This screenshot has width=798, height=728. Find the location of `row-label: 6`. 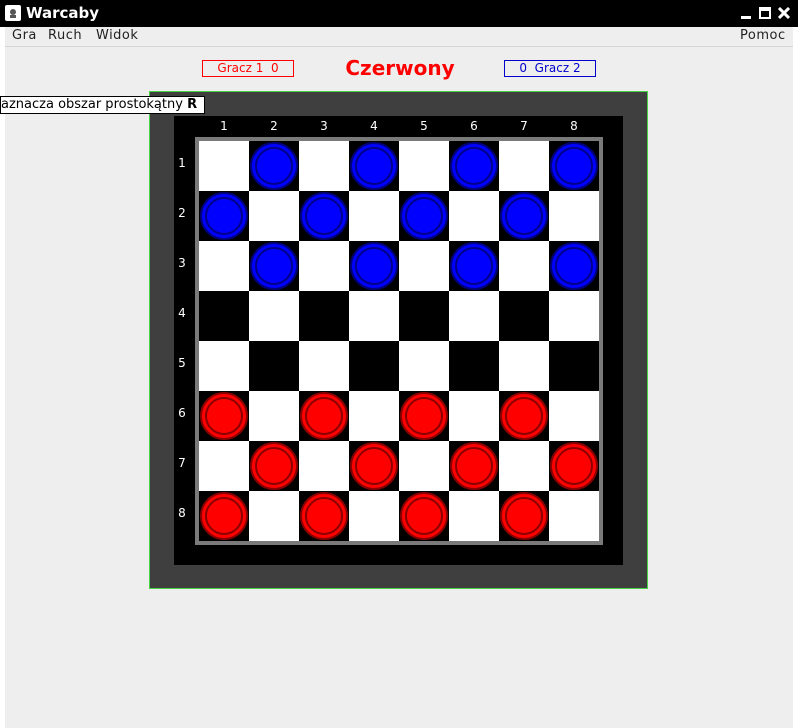

row-label: 6 is located at coordinates (182, 413).